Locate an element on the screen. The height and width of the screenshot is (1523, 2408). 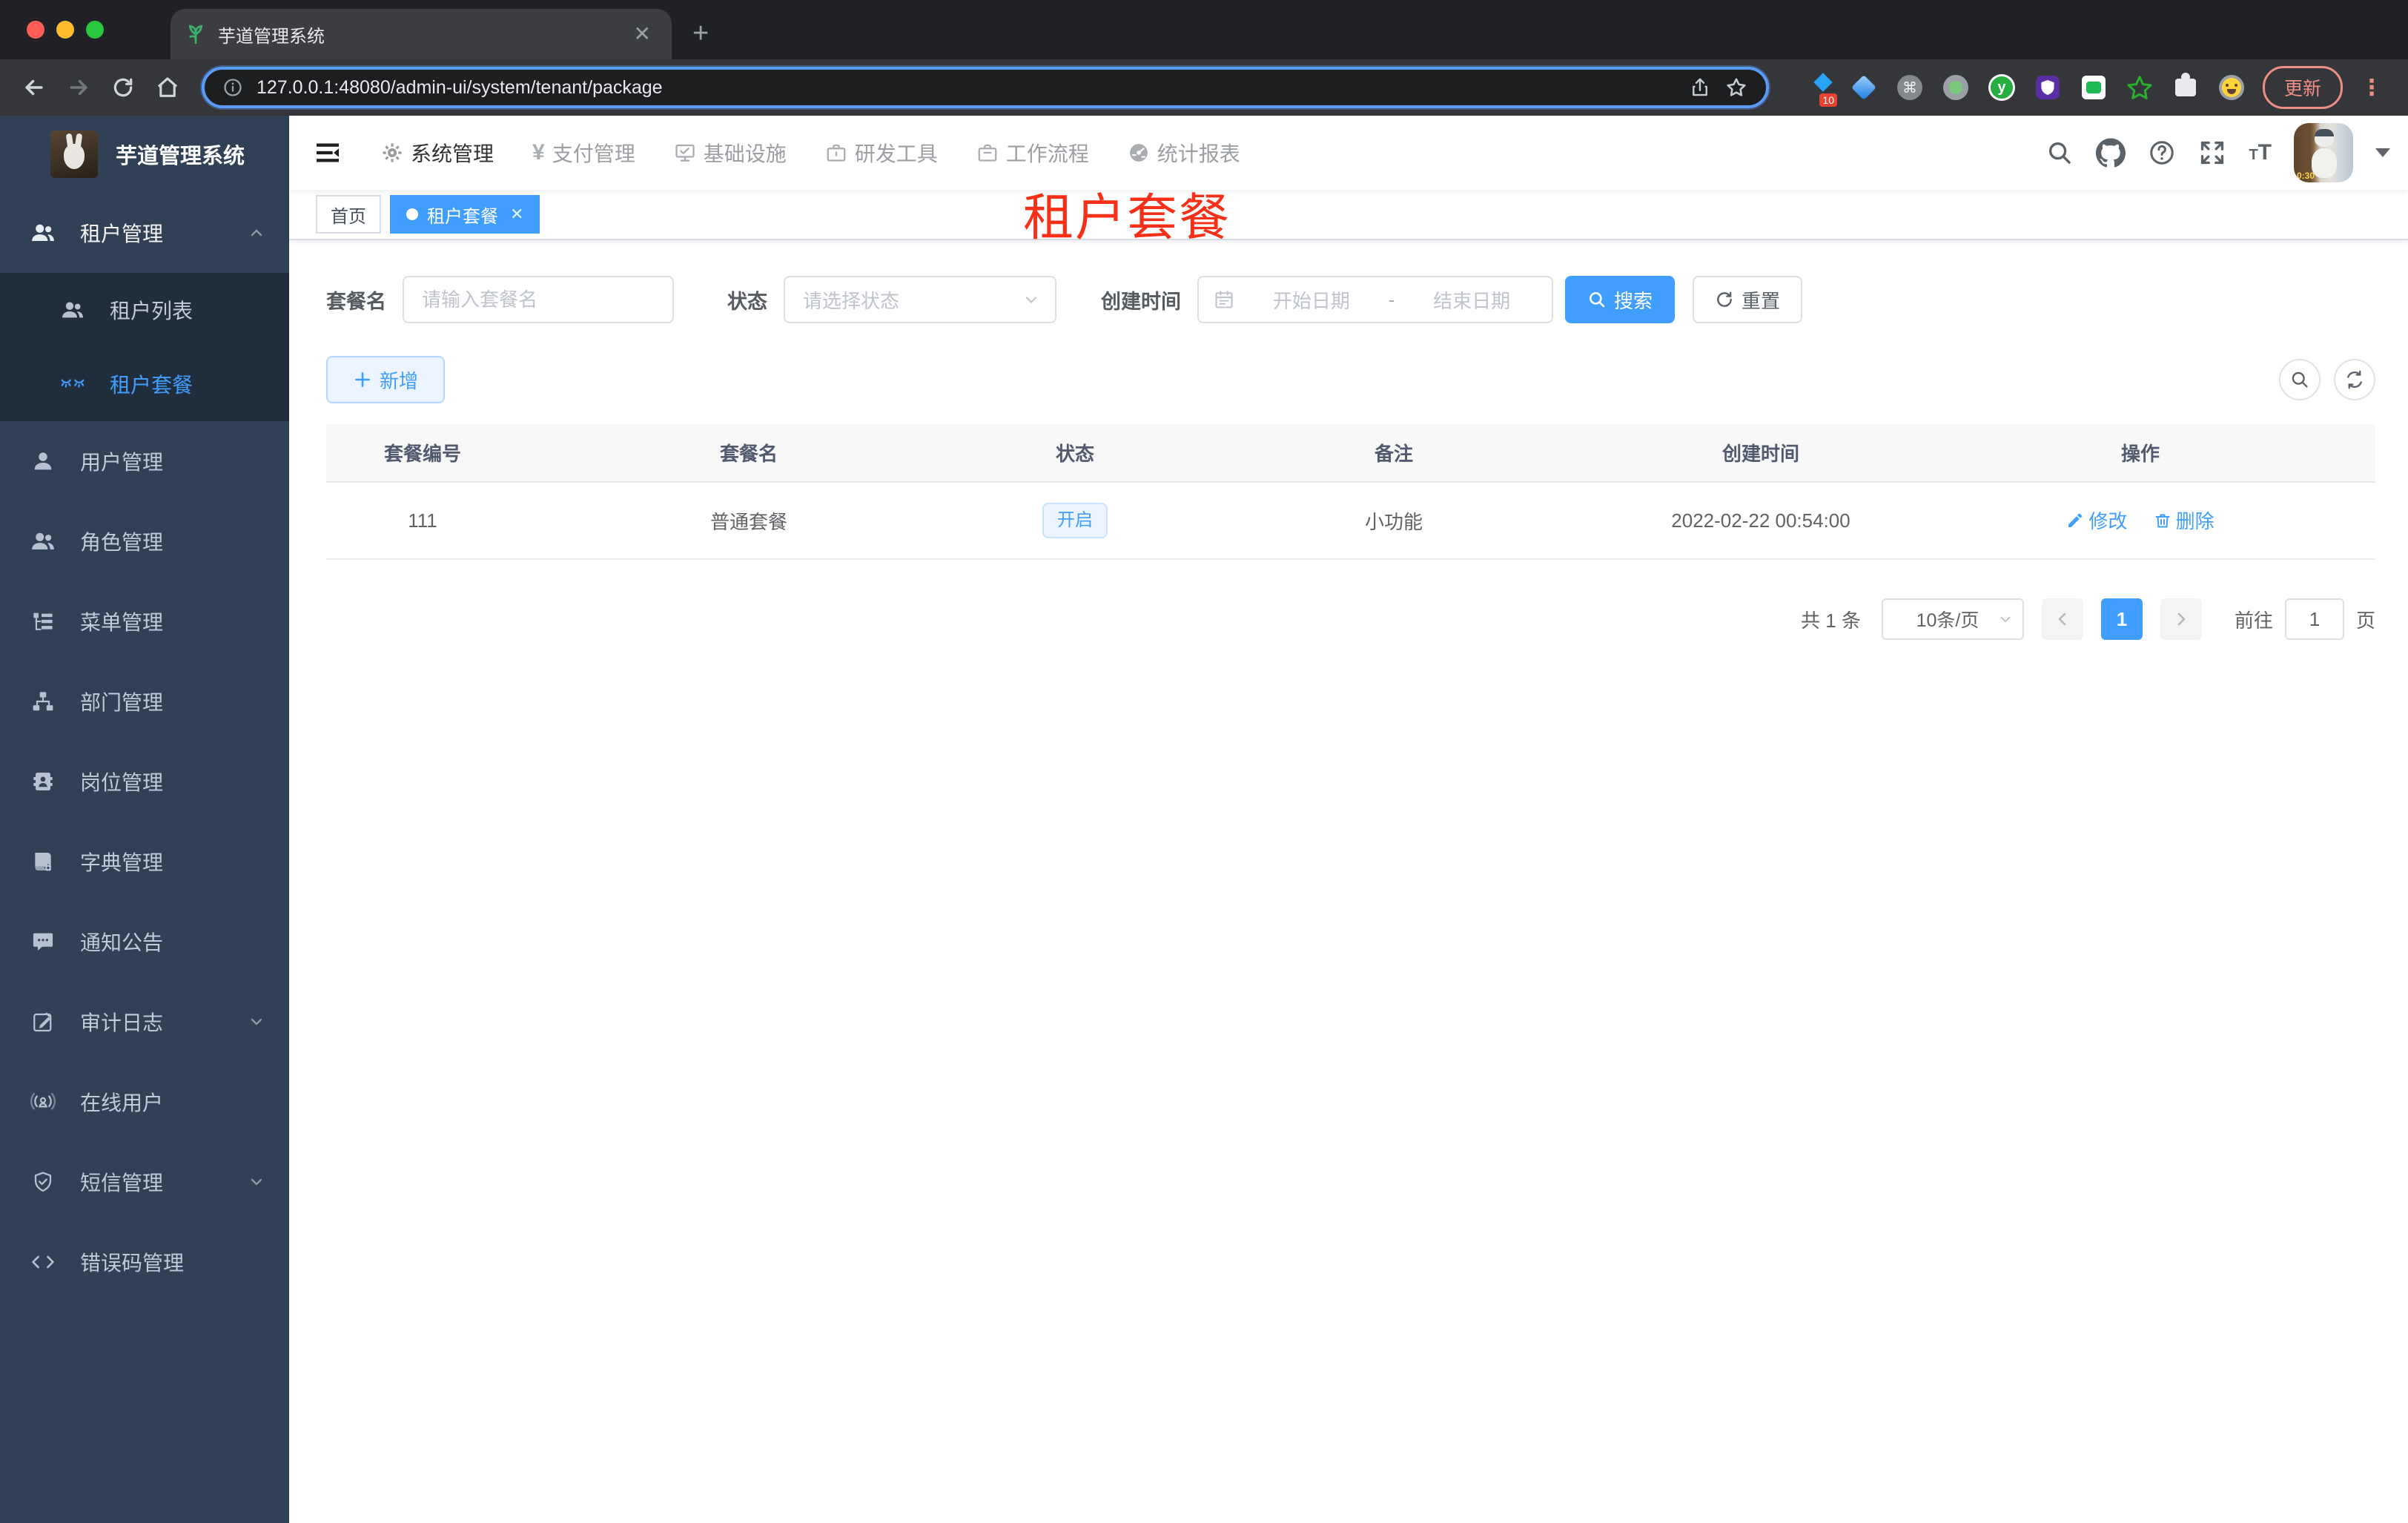
extension-gem-icon is located at coordinates (1863, 88).